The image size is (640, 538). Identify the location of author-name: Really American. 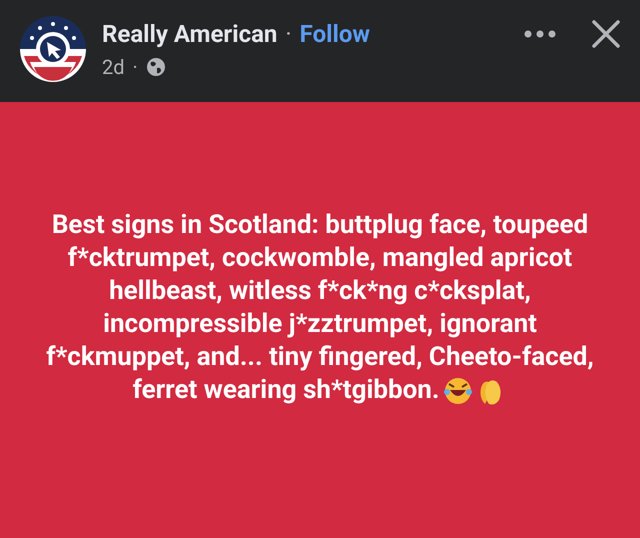
(190, 34).